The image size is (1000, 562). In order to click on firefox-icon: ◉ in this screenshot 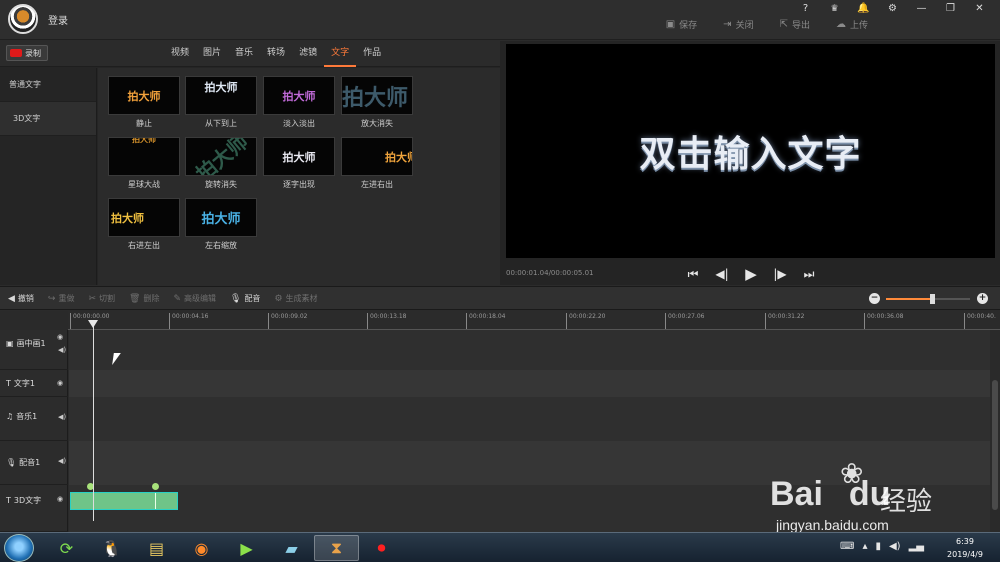, I will do `click(201, 548)`.